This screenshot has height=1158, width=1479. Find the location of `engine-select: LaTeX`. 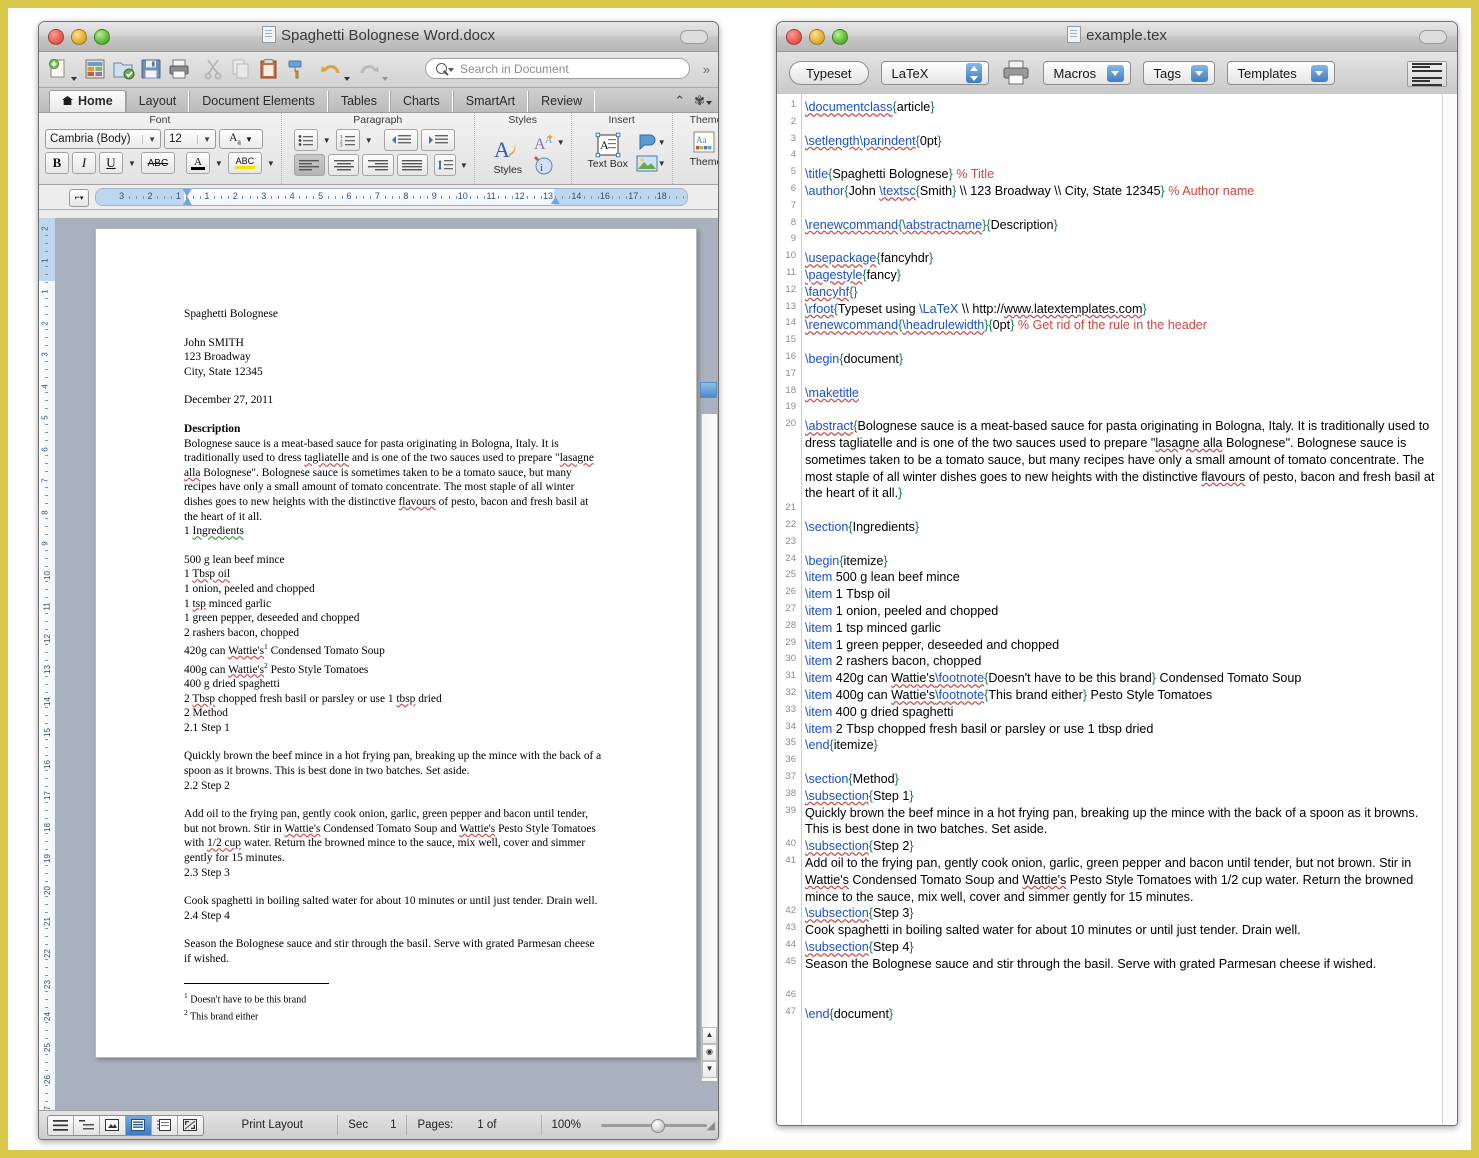

engine-select: LaTeX is located at coordinates (934, 73).